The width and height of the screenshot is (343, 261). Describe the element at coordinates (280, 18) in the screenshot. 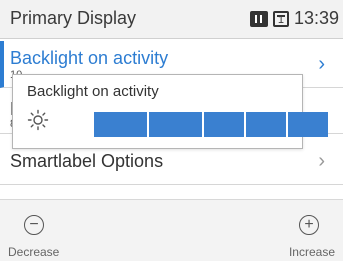

I see `line-one-icon: 1` at that location.